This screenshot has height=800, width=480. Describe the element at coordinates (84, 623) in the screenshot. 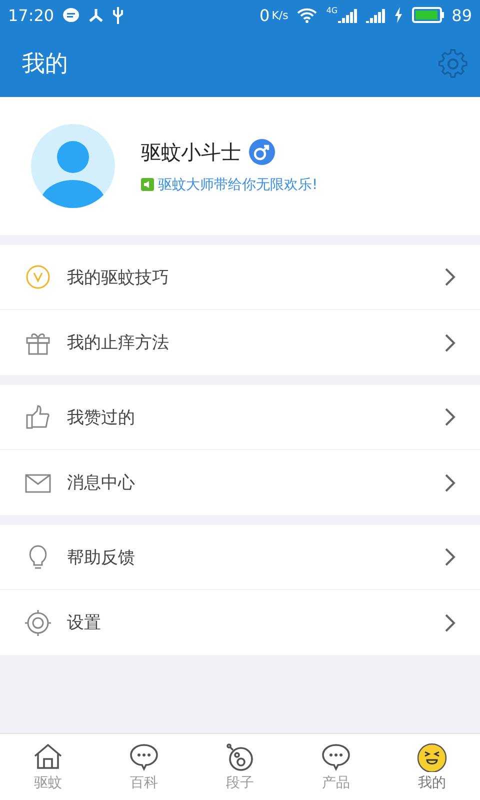

I see `menu-label: 设置` at that location.